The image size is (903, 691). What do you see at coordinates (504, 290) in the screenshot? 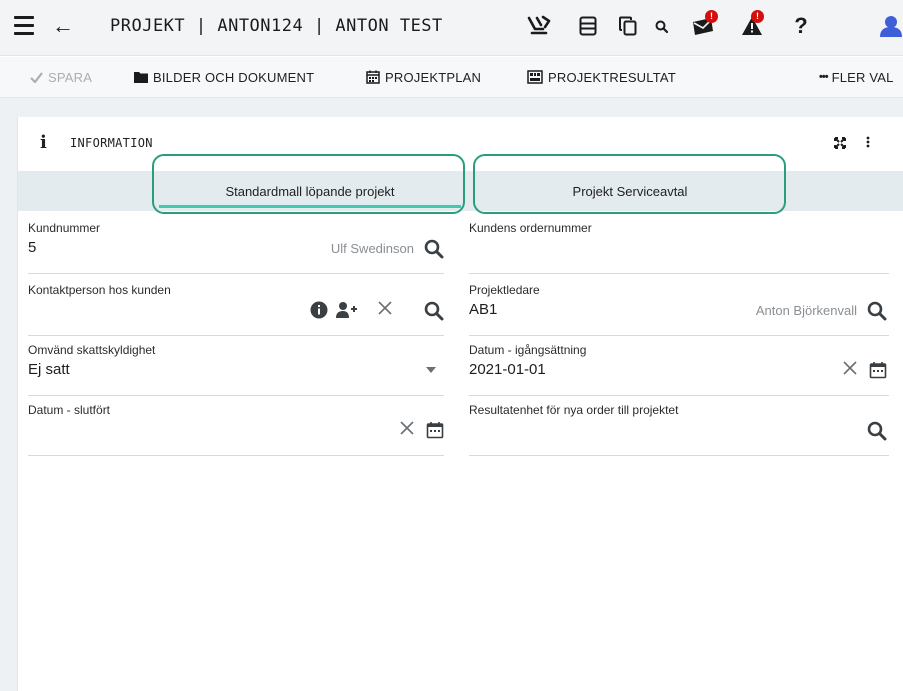
I see `projektledare-label: Projektledare` at bounding box center [504, 290].